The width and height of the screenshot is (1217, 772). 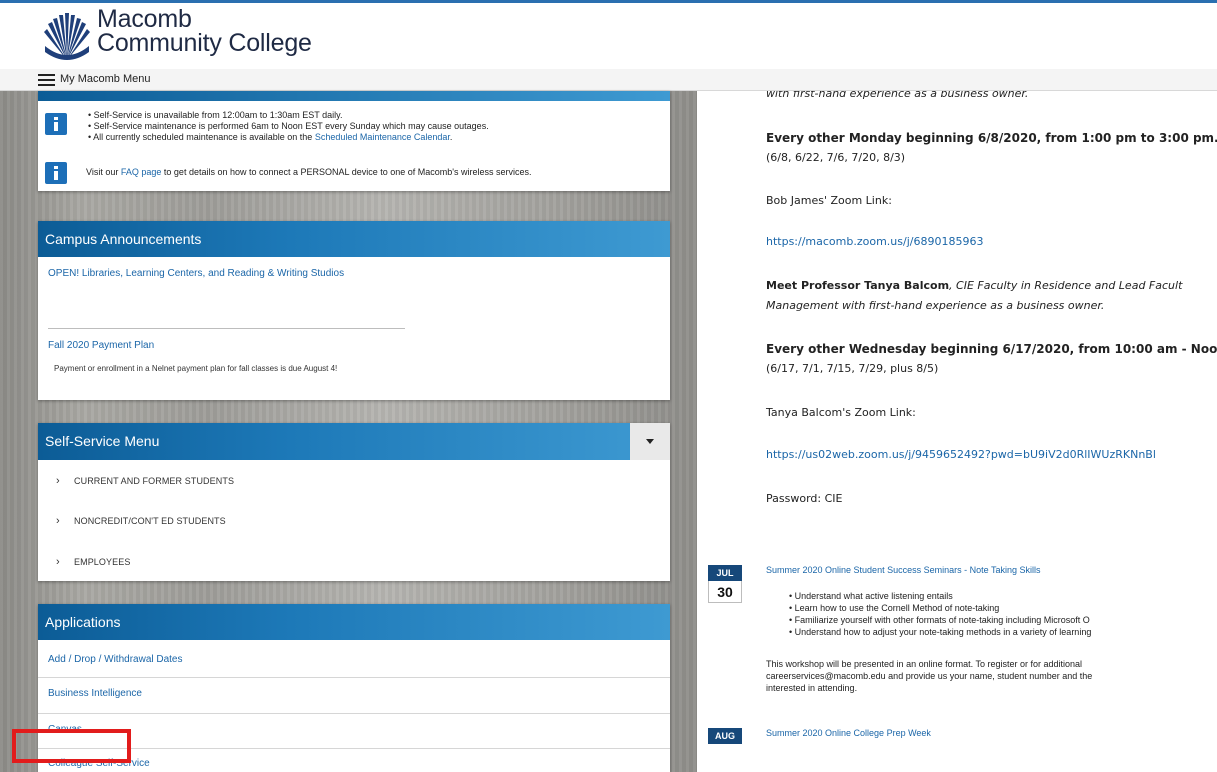 I want to click on site-header: Macomb Community College, so click(x=608, y=36).